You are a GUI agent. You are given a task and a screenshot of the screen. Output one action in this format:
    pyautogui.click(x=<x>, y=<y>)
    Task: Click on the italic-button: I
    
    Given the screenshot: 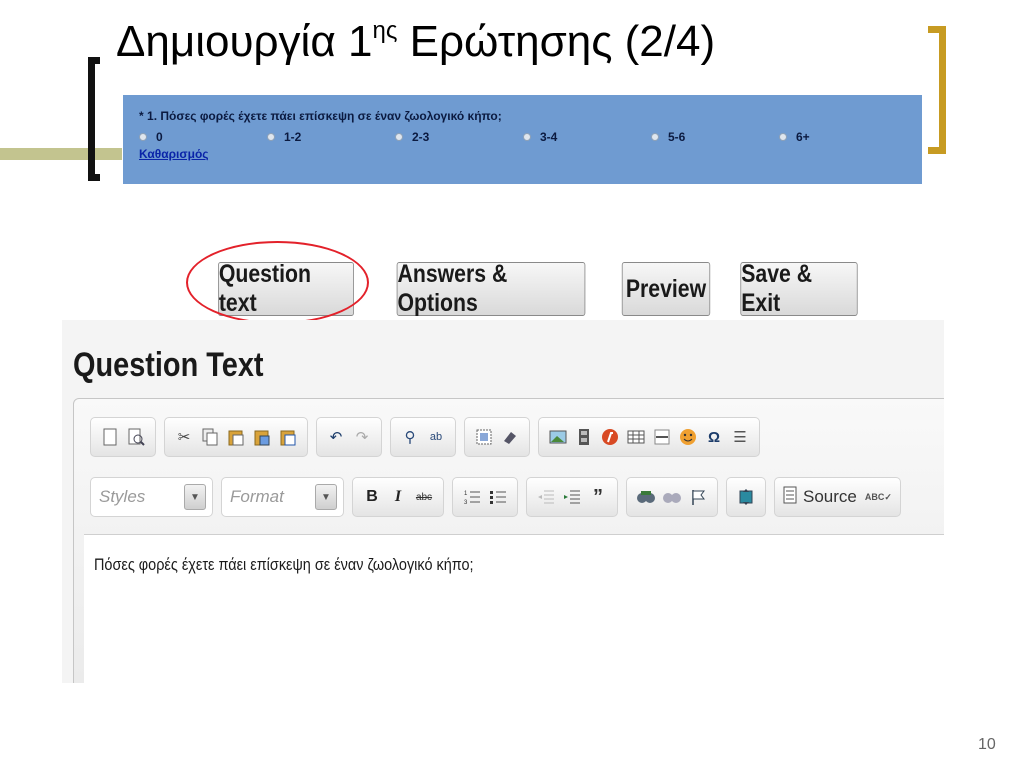 What is the action you would take?
    pyautogui.click(x=398, y=497)
    